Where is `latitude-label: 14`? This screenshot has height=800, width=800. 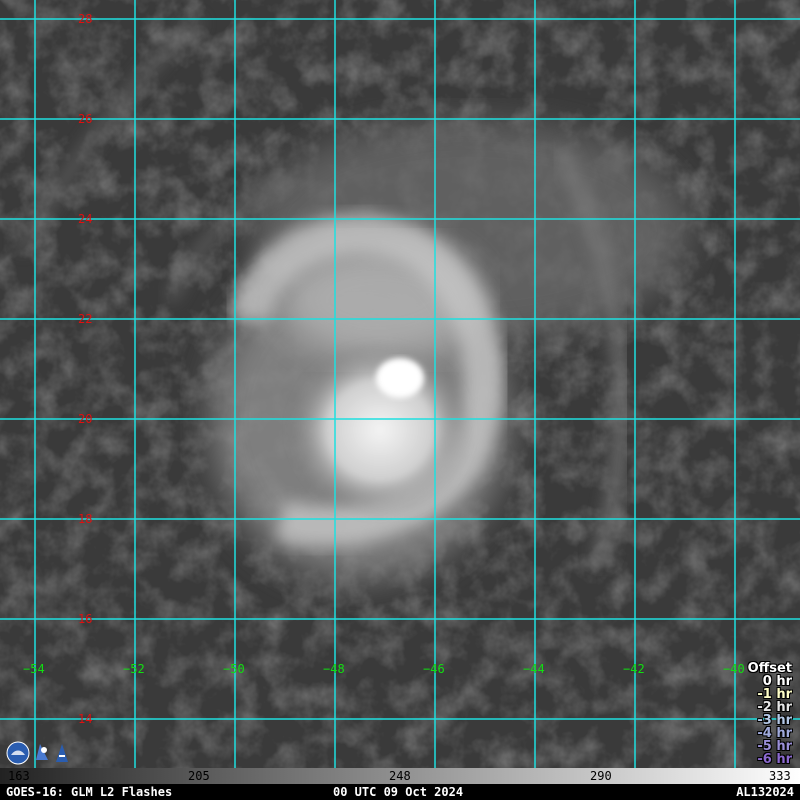
latitude-label: 14 is located at coordinates (85, 719).